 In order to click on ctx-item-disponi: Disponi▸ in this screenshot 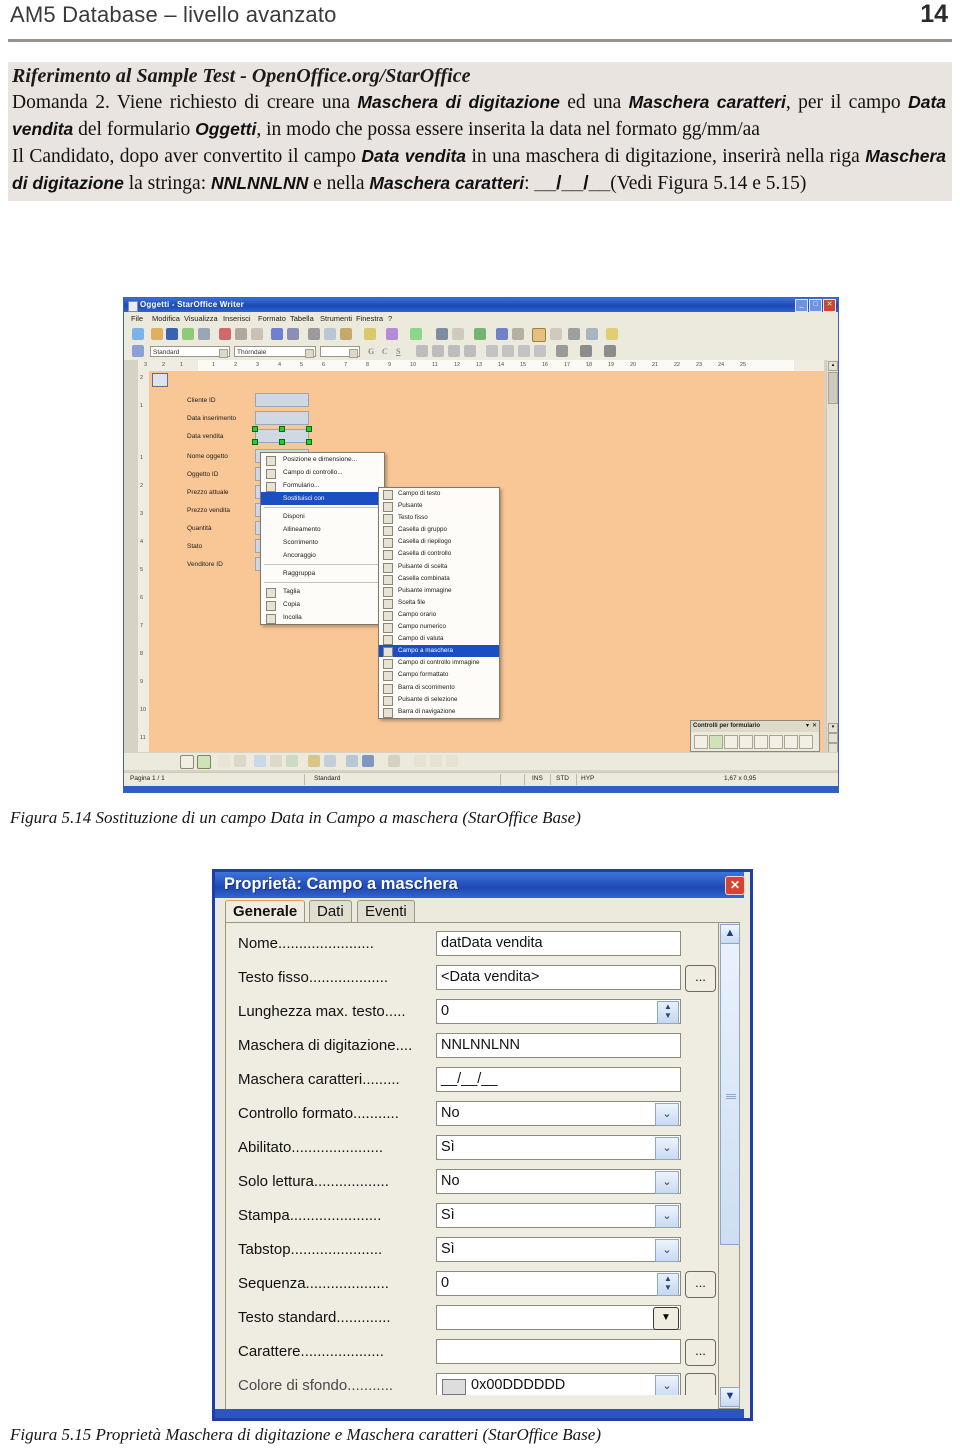, I will do `click(322, 516)`.